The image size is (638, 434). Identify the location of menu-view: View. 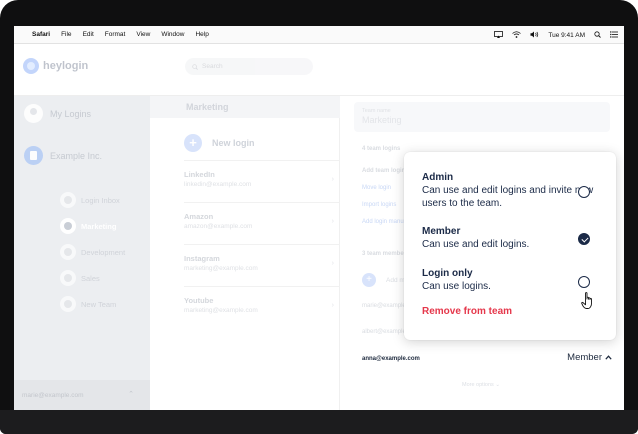
(143, 34).